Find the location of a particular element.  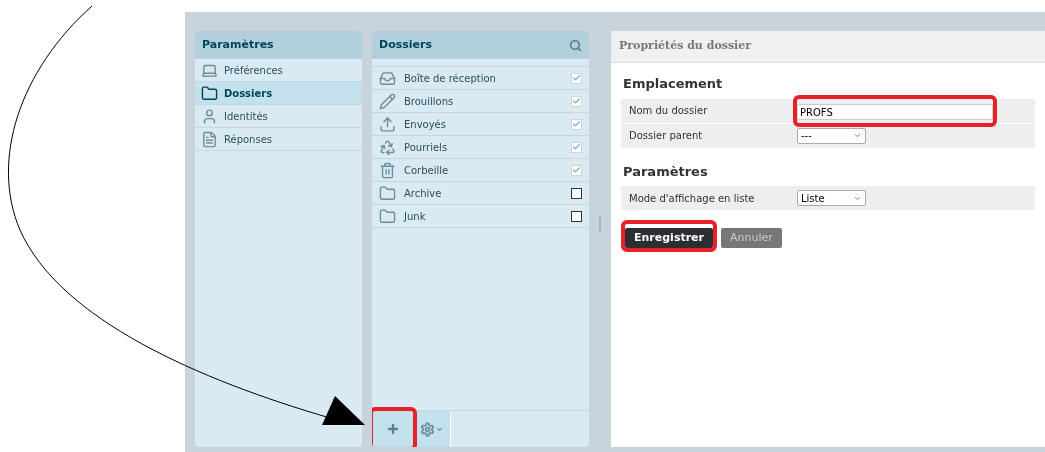

field-label: Mode d'affichage en liste is located at coordinates (692, 198).